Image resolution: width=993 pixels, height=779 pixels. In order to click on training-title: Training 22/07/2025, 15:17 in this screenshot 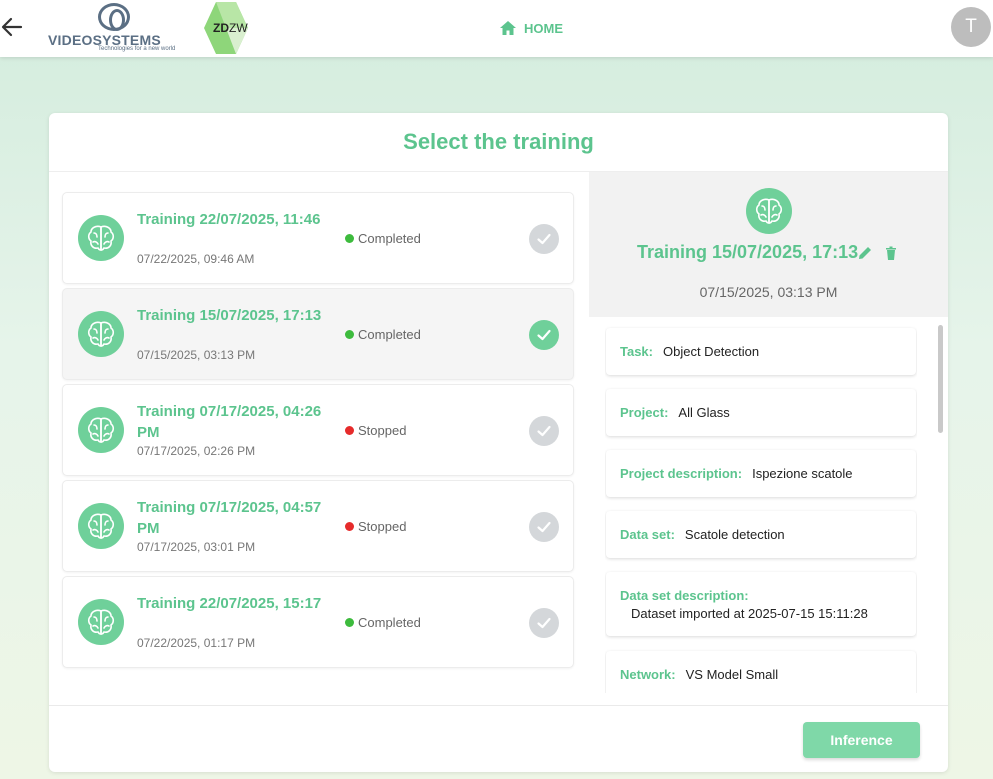, I will do `click(229, 603)`.